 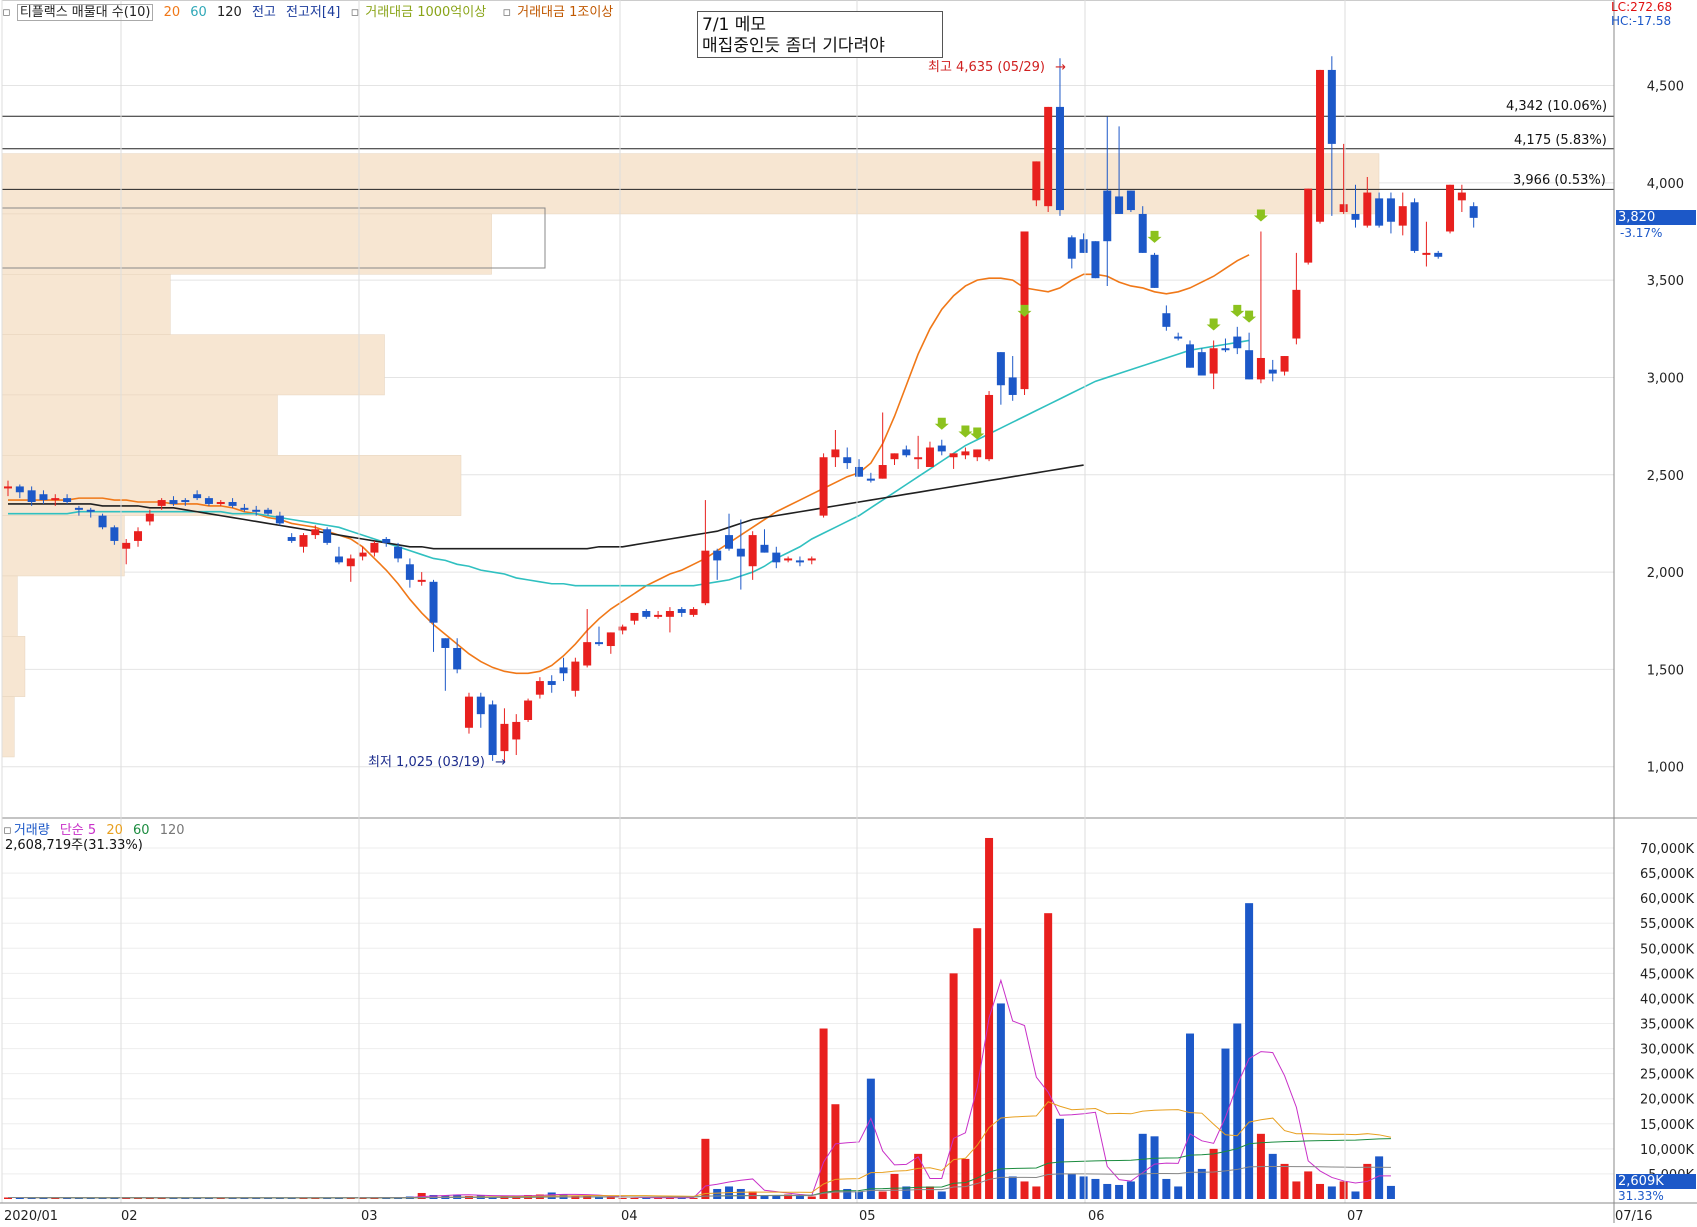 I want to click on volume-ma120-label: 120, so click(x=172, y=830).